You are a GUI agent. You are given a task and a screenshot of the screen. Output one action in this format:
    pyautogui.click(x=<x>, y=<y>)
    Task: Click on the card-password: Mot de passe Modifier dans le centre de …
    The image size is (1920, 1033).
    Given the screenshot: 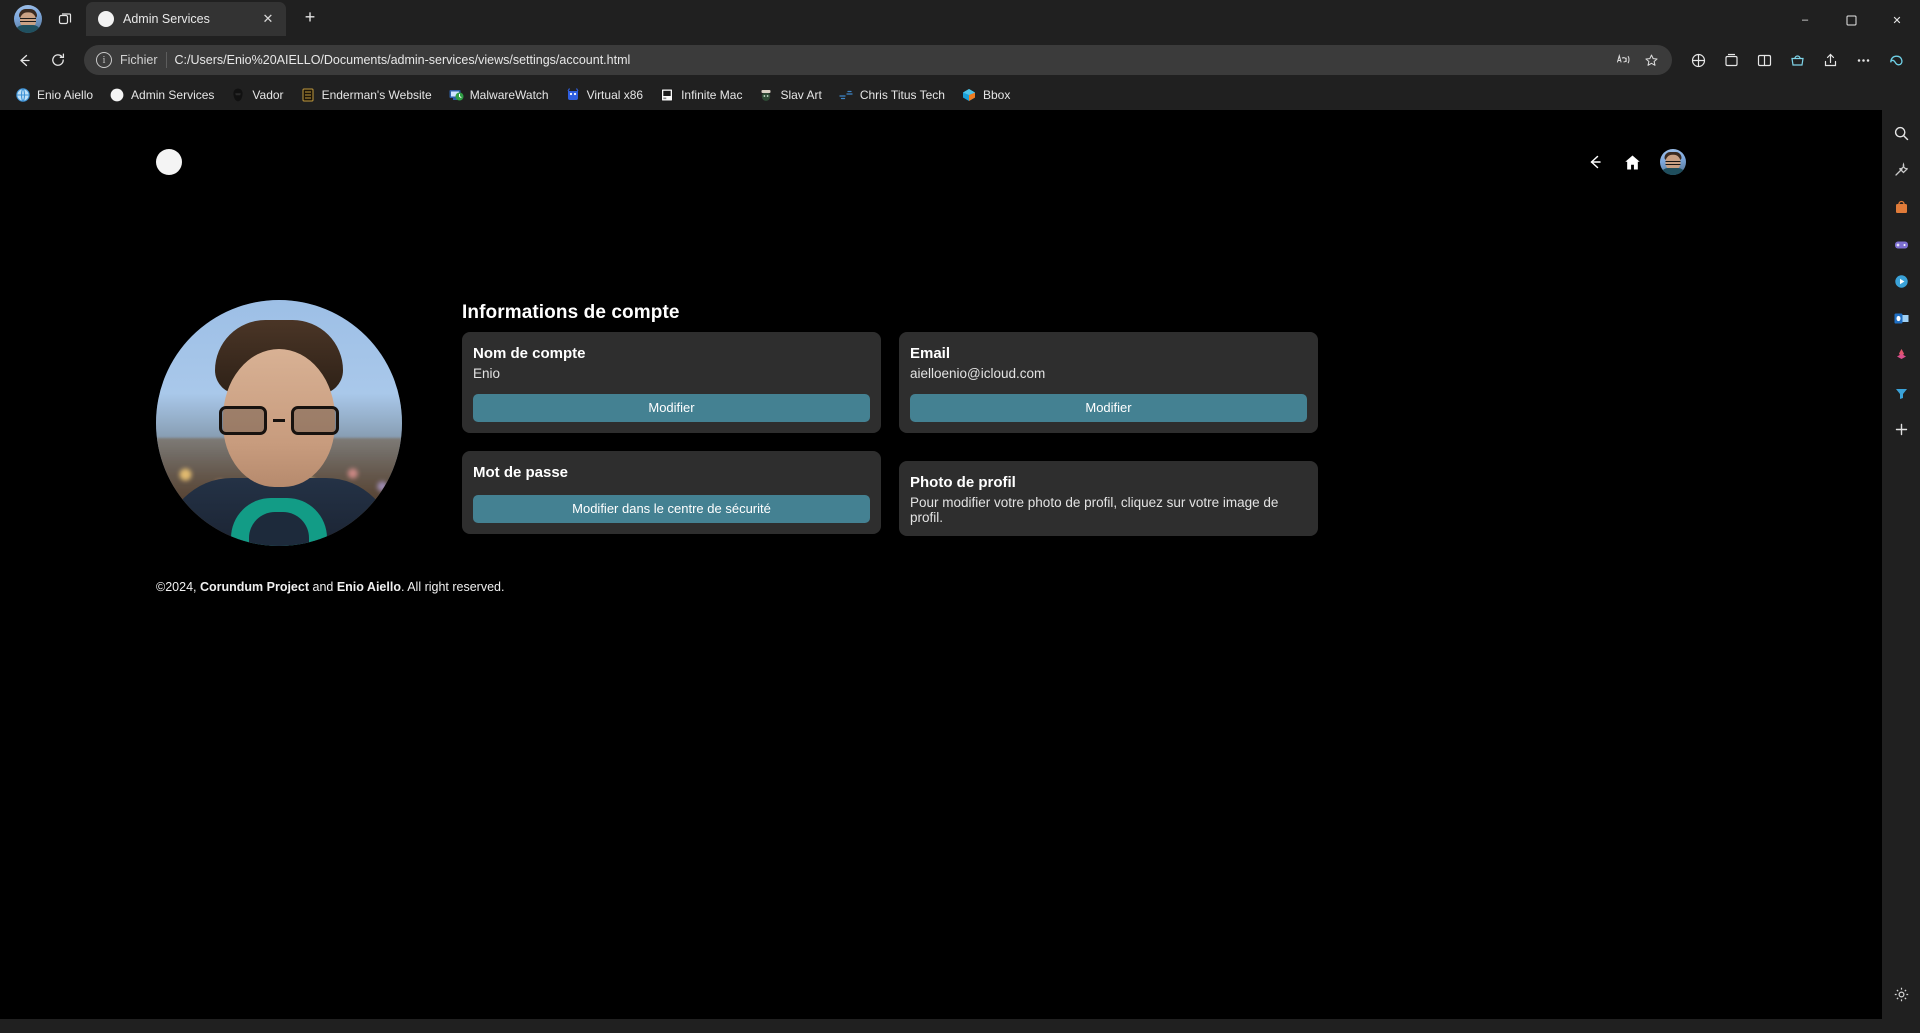 What is the action you would take?
    pyautogui.click(x=671, y=492)
    